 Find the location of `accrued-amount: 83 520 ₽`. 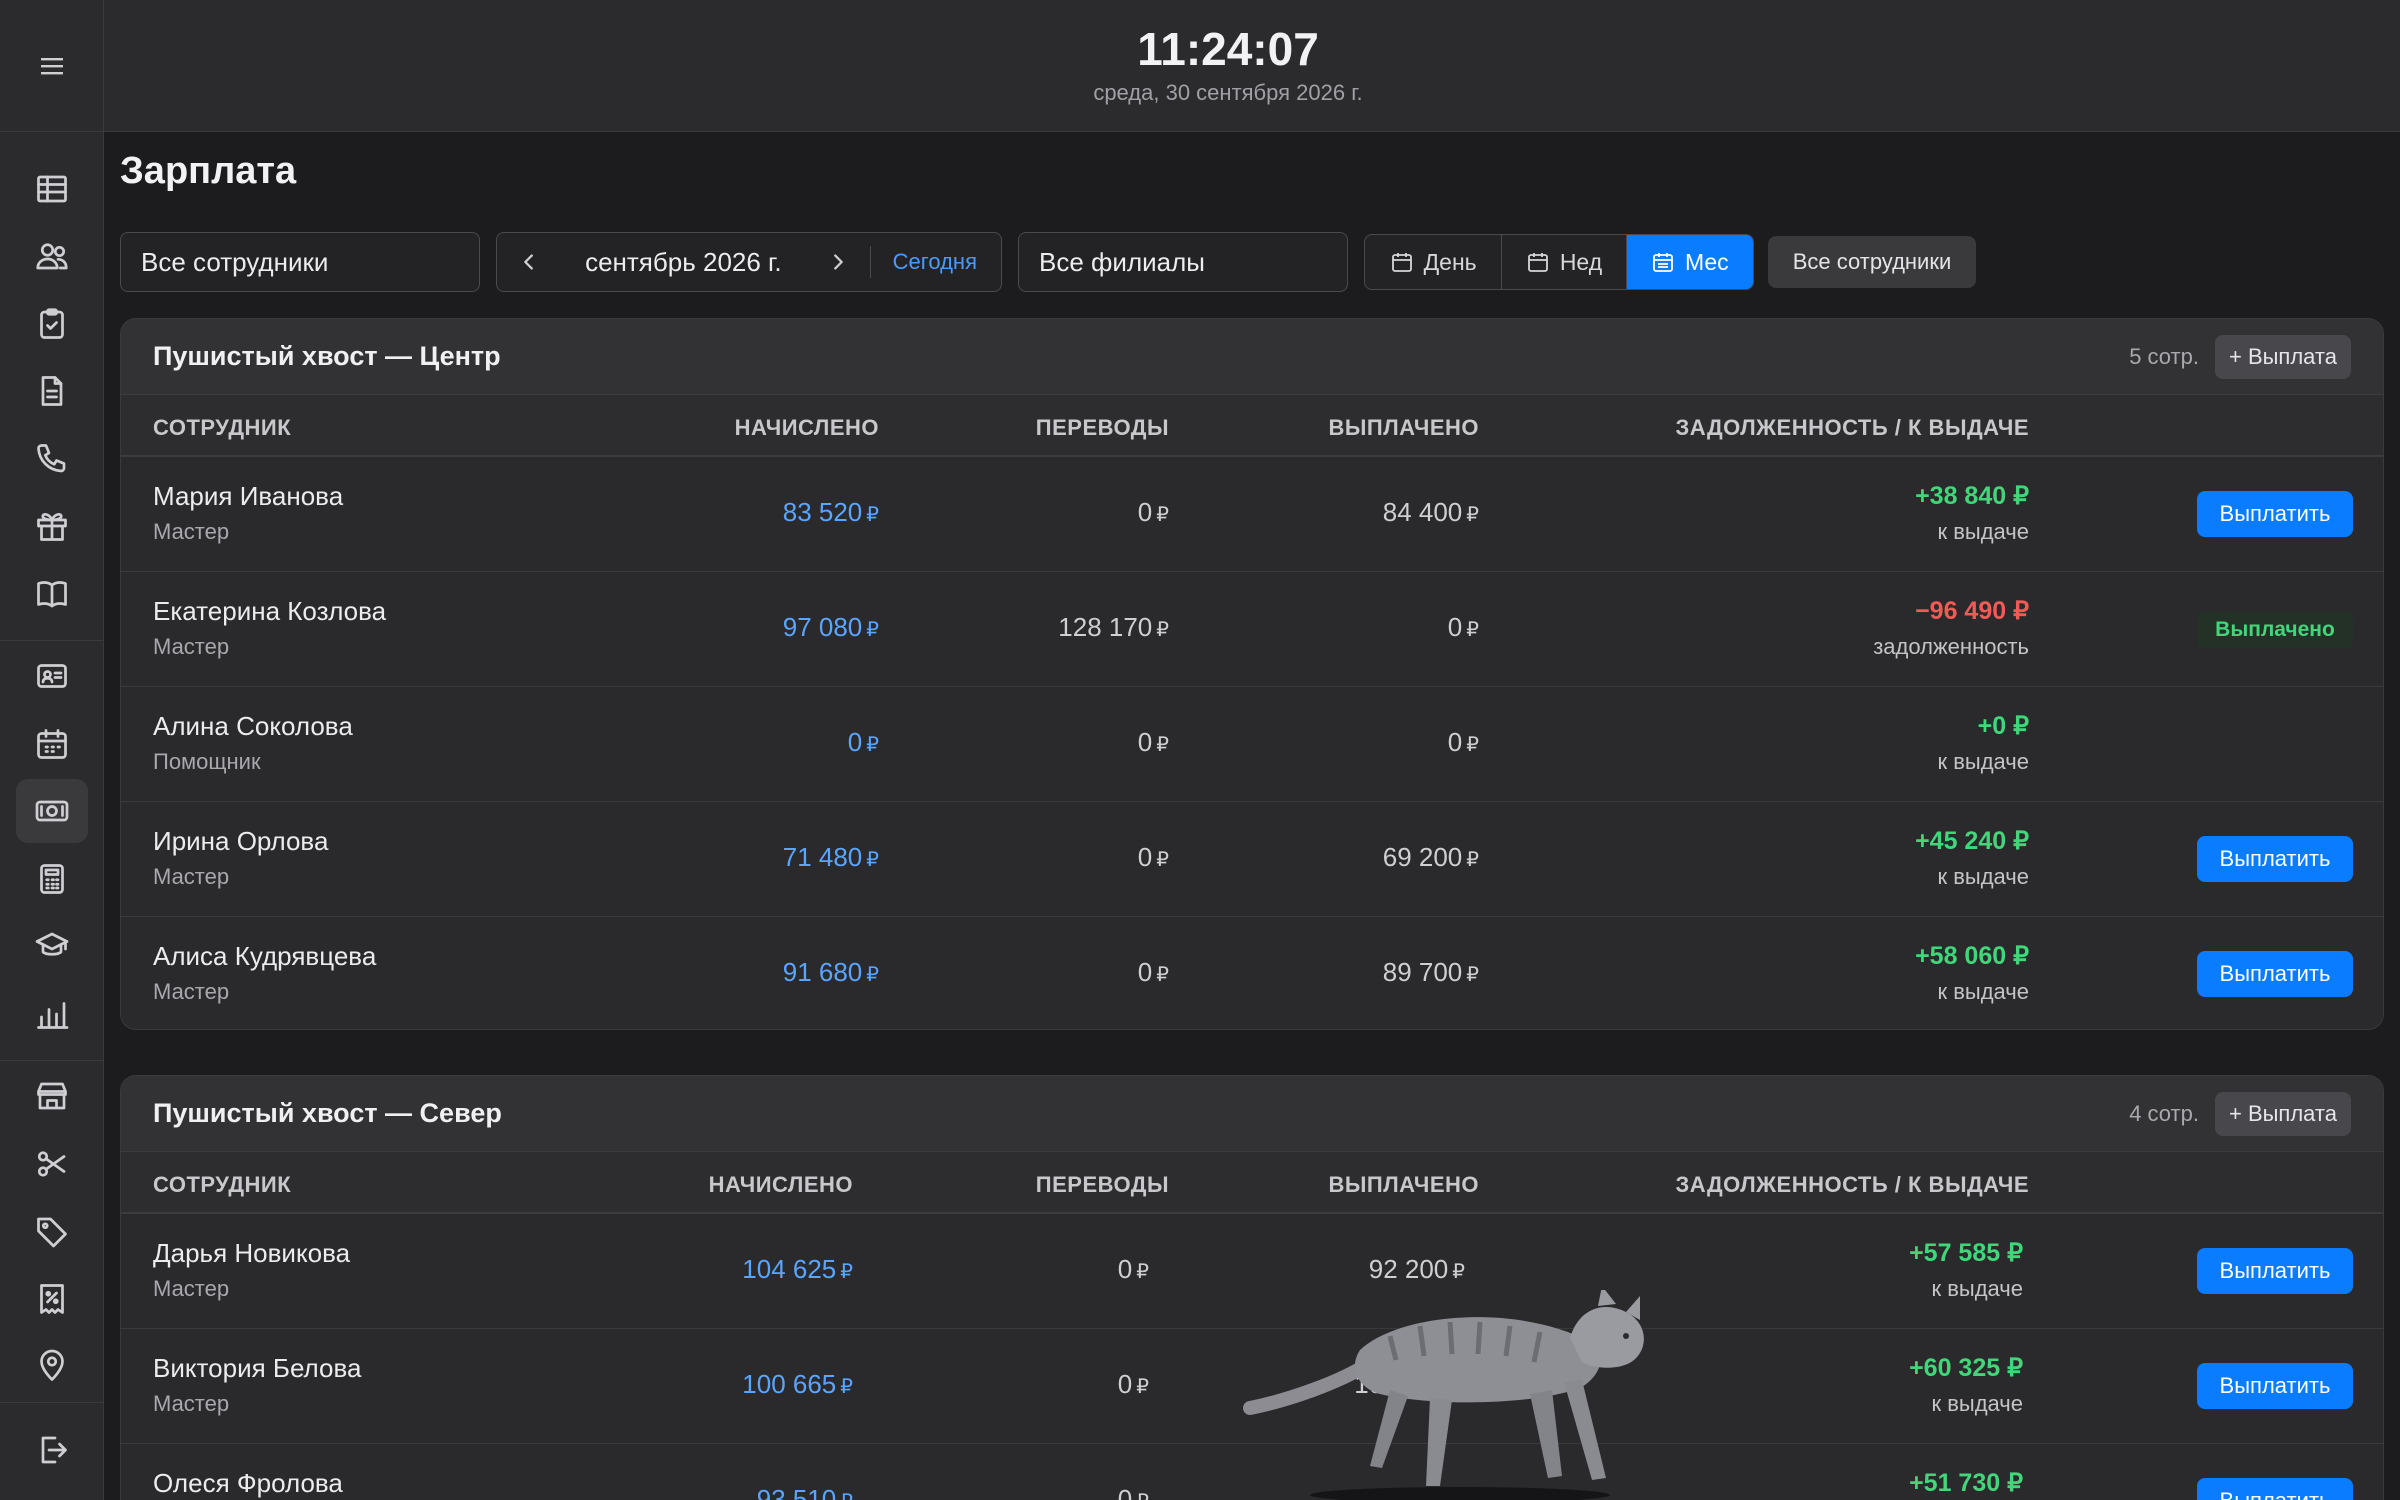

accrued-amount: 83 520 ₽ is located at coordinates (831, 512).